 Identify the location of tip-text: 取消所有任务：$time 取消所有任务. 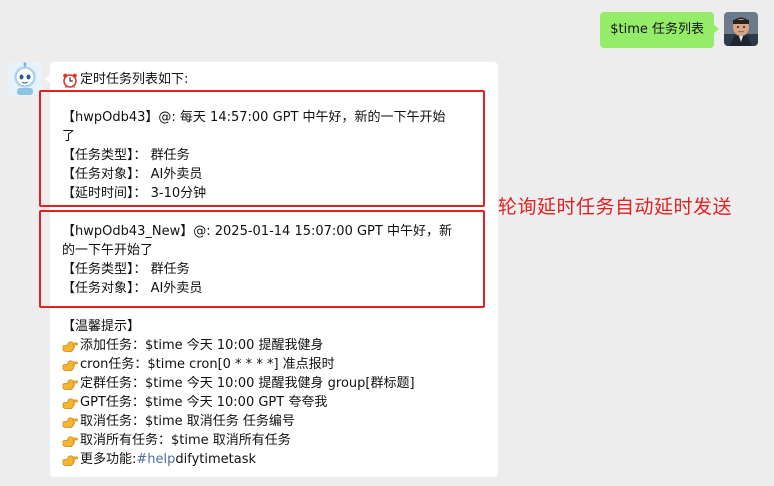
(185, 440).